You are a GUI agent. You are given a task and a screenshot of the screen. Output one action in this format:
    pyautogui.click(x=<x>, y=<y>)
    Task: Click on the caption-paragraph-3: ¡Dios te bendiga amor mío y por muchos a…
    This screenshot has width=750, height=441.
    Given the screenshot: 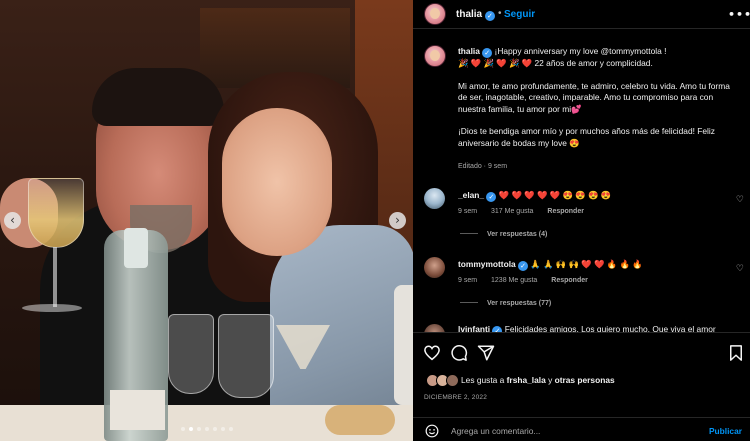 What is the action you would take?
    pyautogui.click(x=586, y=137)
    